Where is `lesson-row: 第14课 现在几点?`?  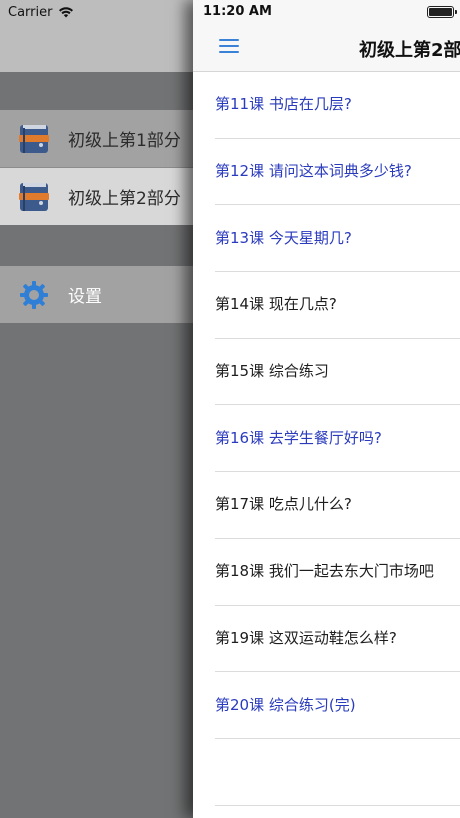
lesson-row: 第14课 现在几点? is located at coordinates (337, 305).